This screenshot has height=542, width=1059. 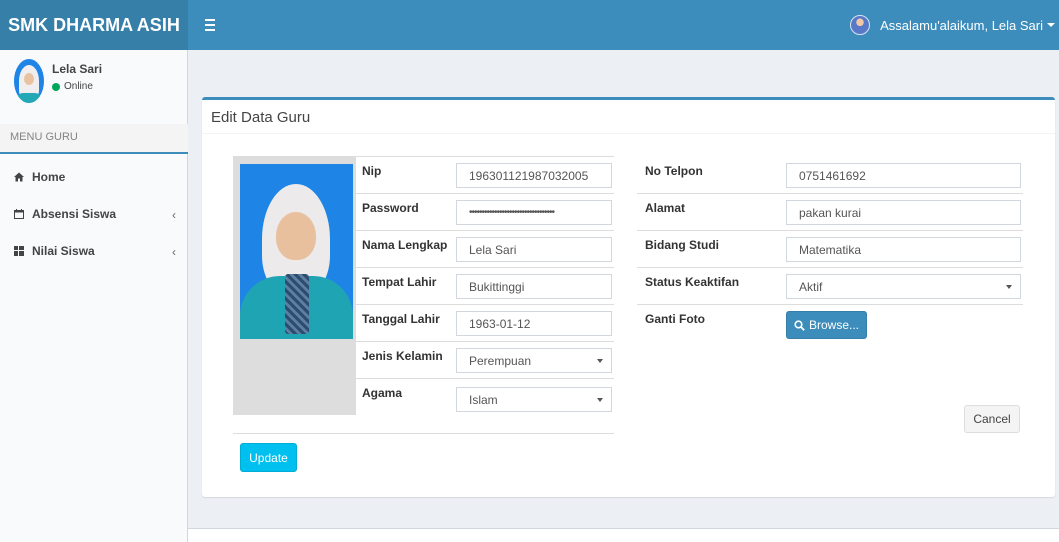 What do you see at coordinates (903, 286) in the screenshot?
I see `status-keaktifan-select: Aktif` at bounding box center [903, 286].